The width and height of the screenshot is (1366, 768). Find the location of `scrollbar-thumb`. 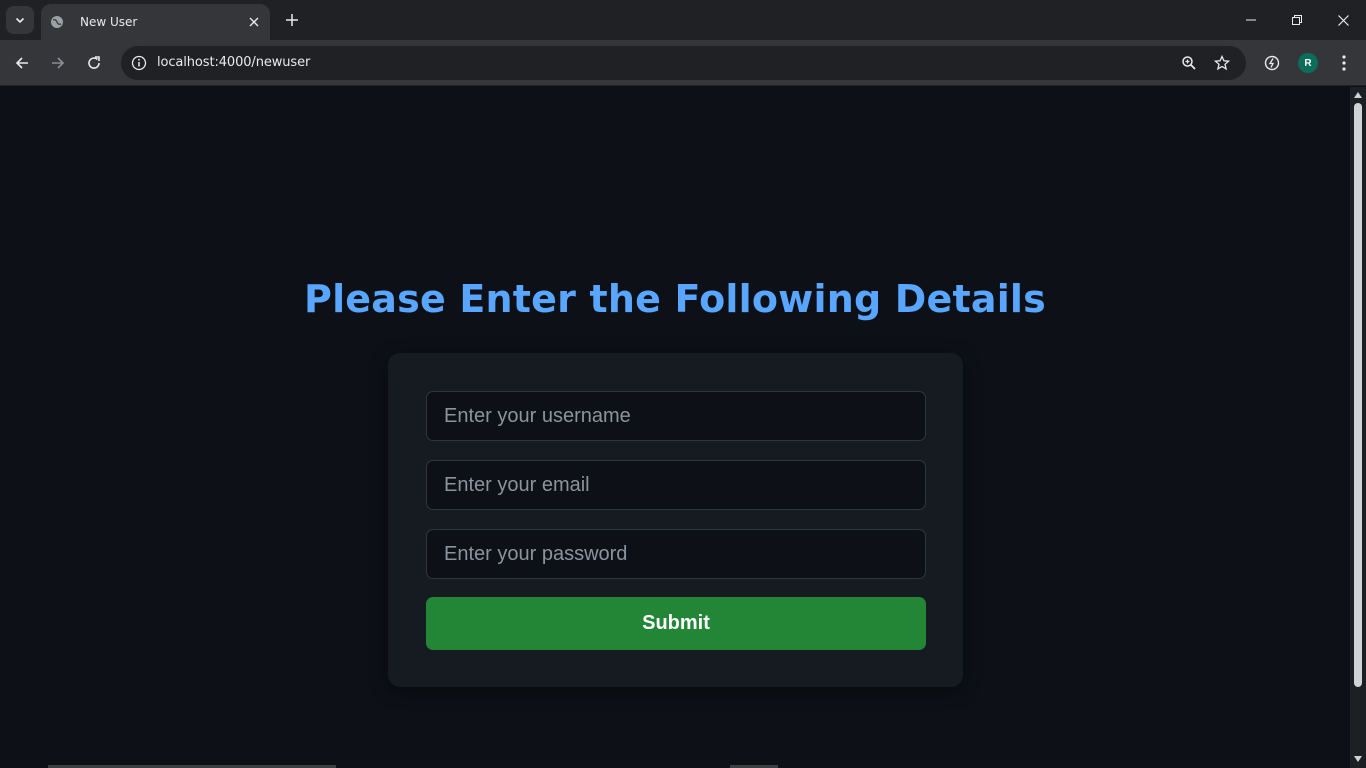

scrollbar-thumb is located at coordinates (1358, 395).